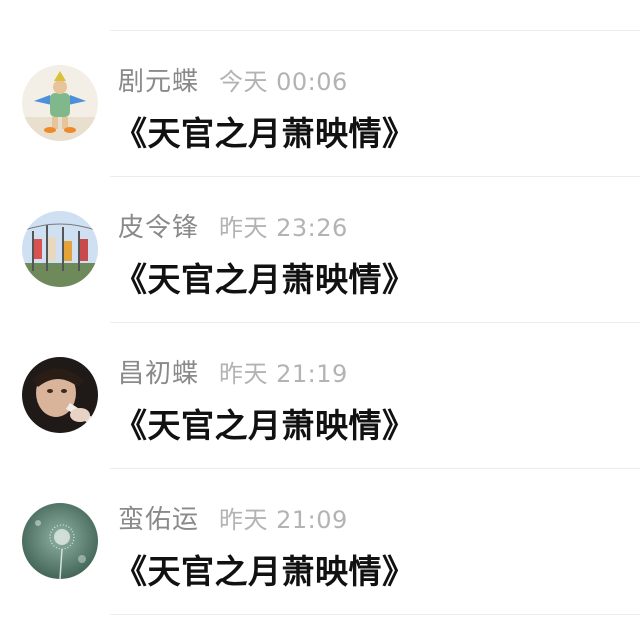  I want to click on person-in-costume-avatar-icon, so click(60, 103).